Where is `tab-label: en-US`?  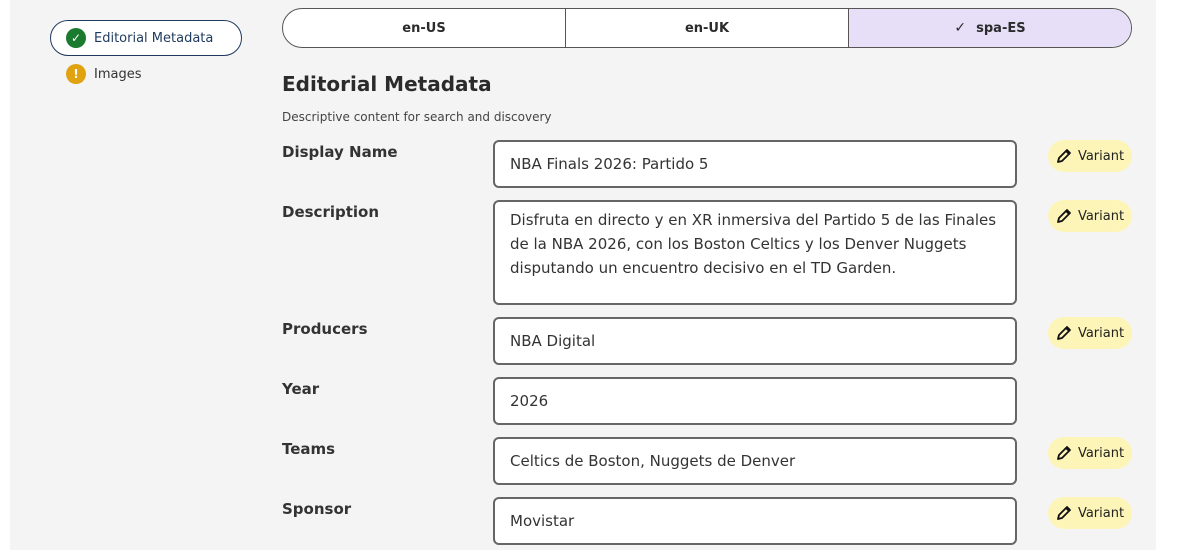 tab-label: en-US is located at coordinates (424, 28).